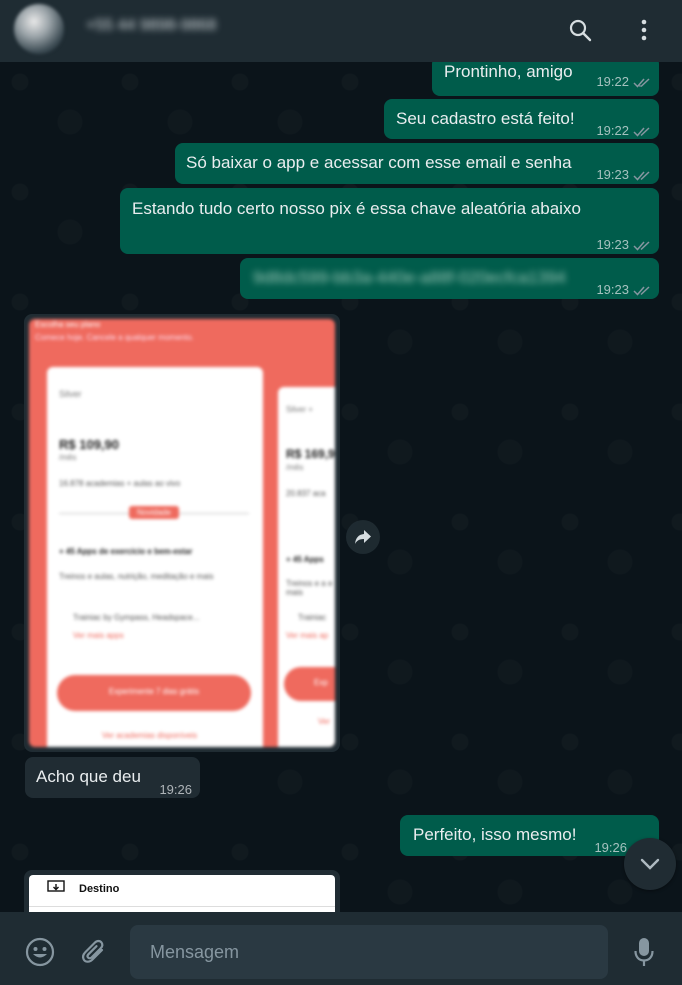  I want to click on outgoing-message: Seu cadastro está feito! 19:22, so click(521, 119).